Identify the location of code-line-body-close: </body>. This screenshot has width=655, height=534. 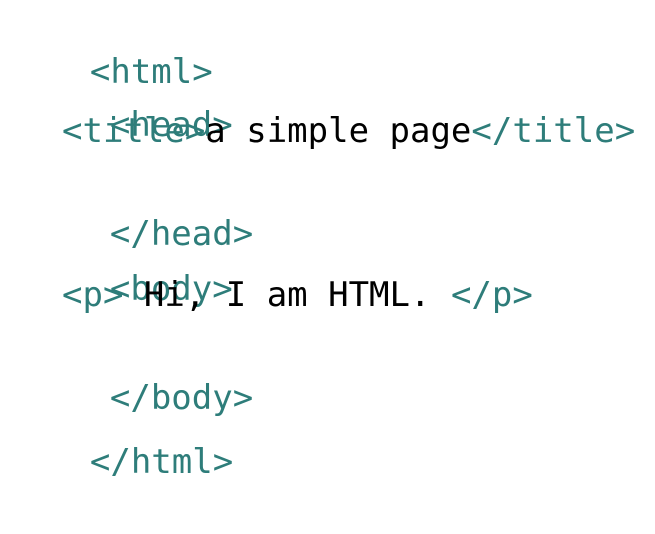
(140, 372).